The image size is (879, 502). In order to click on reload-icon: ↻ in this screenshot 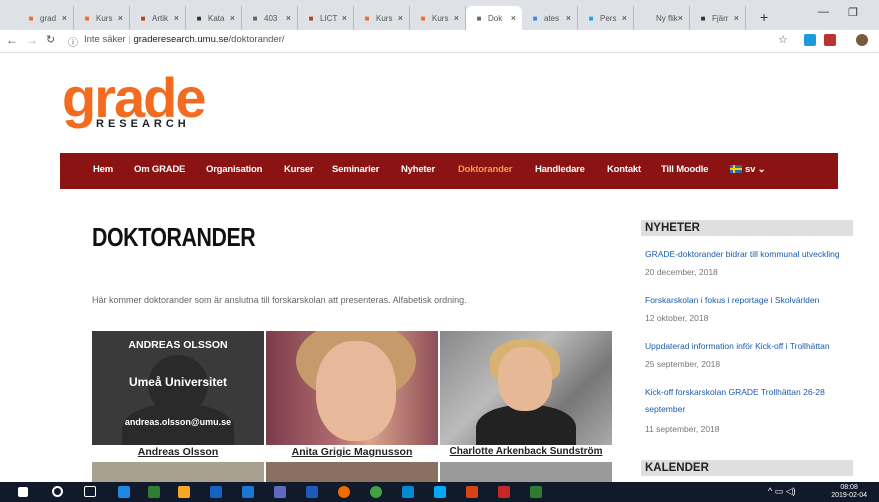, I will do `click(50, 39)`.